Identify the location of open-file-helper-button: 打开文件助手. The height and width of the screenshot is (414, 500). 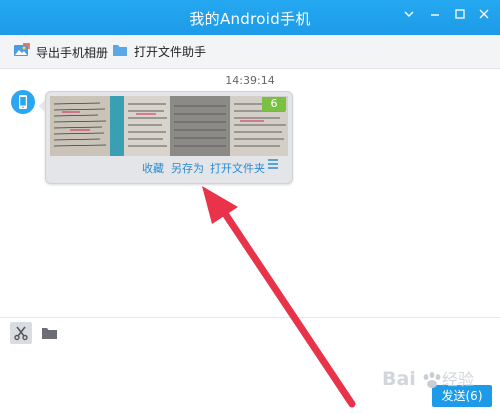
(159, 51).